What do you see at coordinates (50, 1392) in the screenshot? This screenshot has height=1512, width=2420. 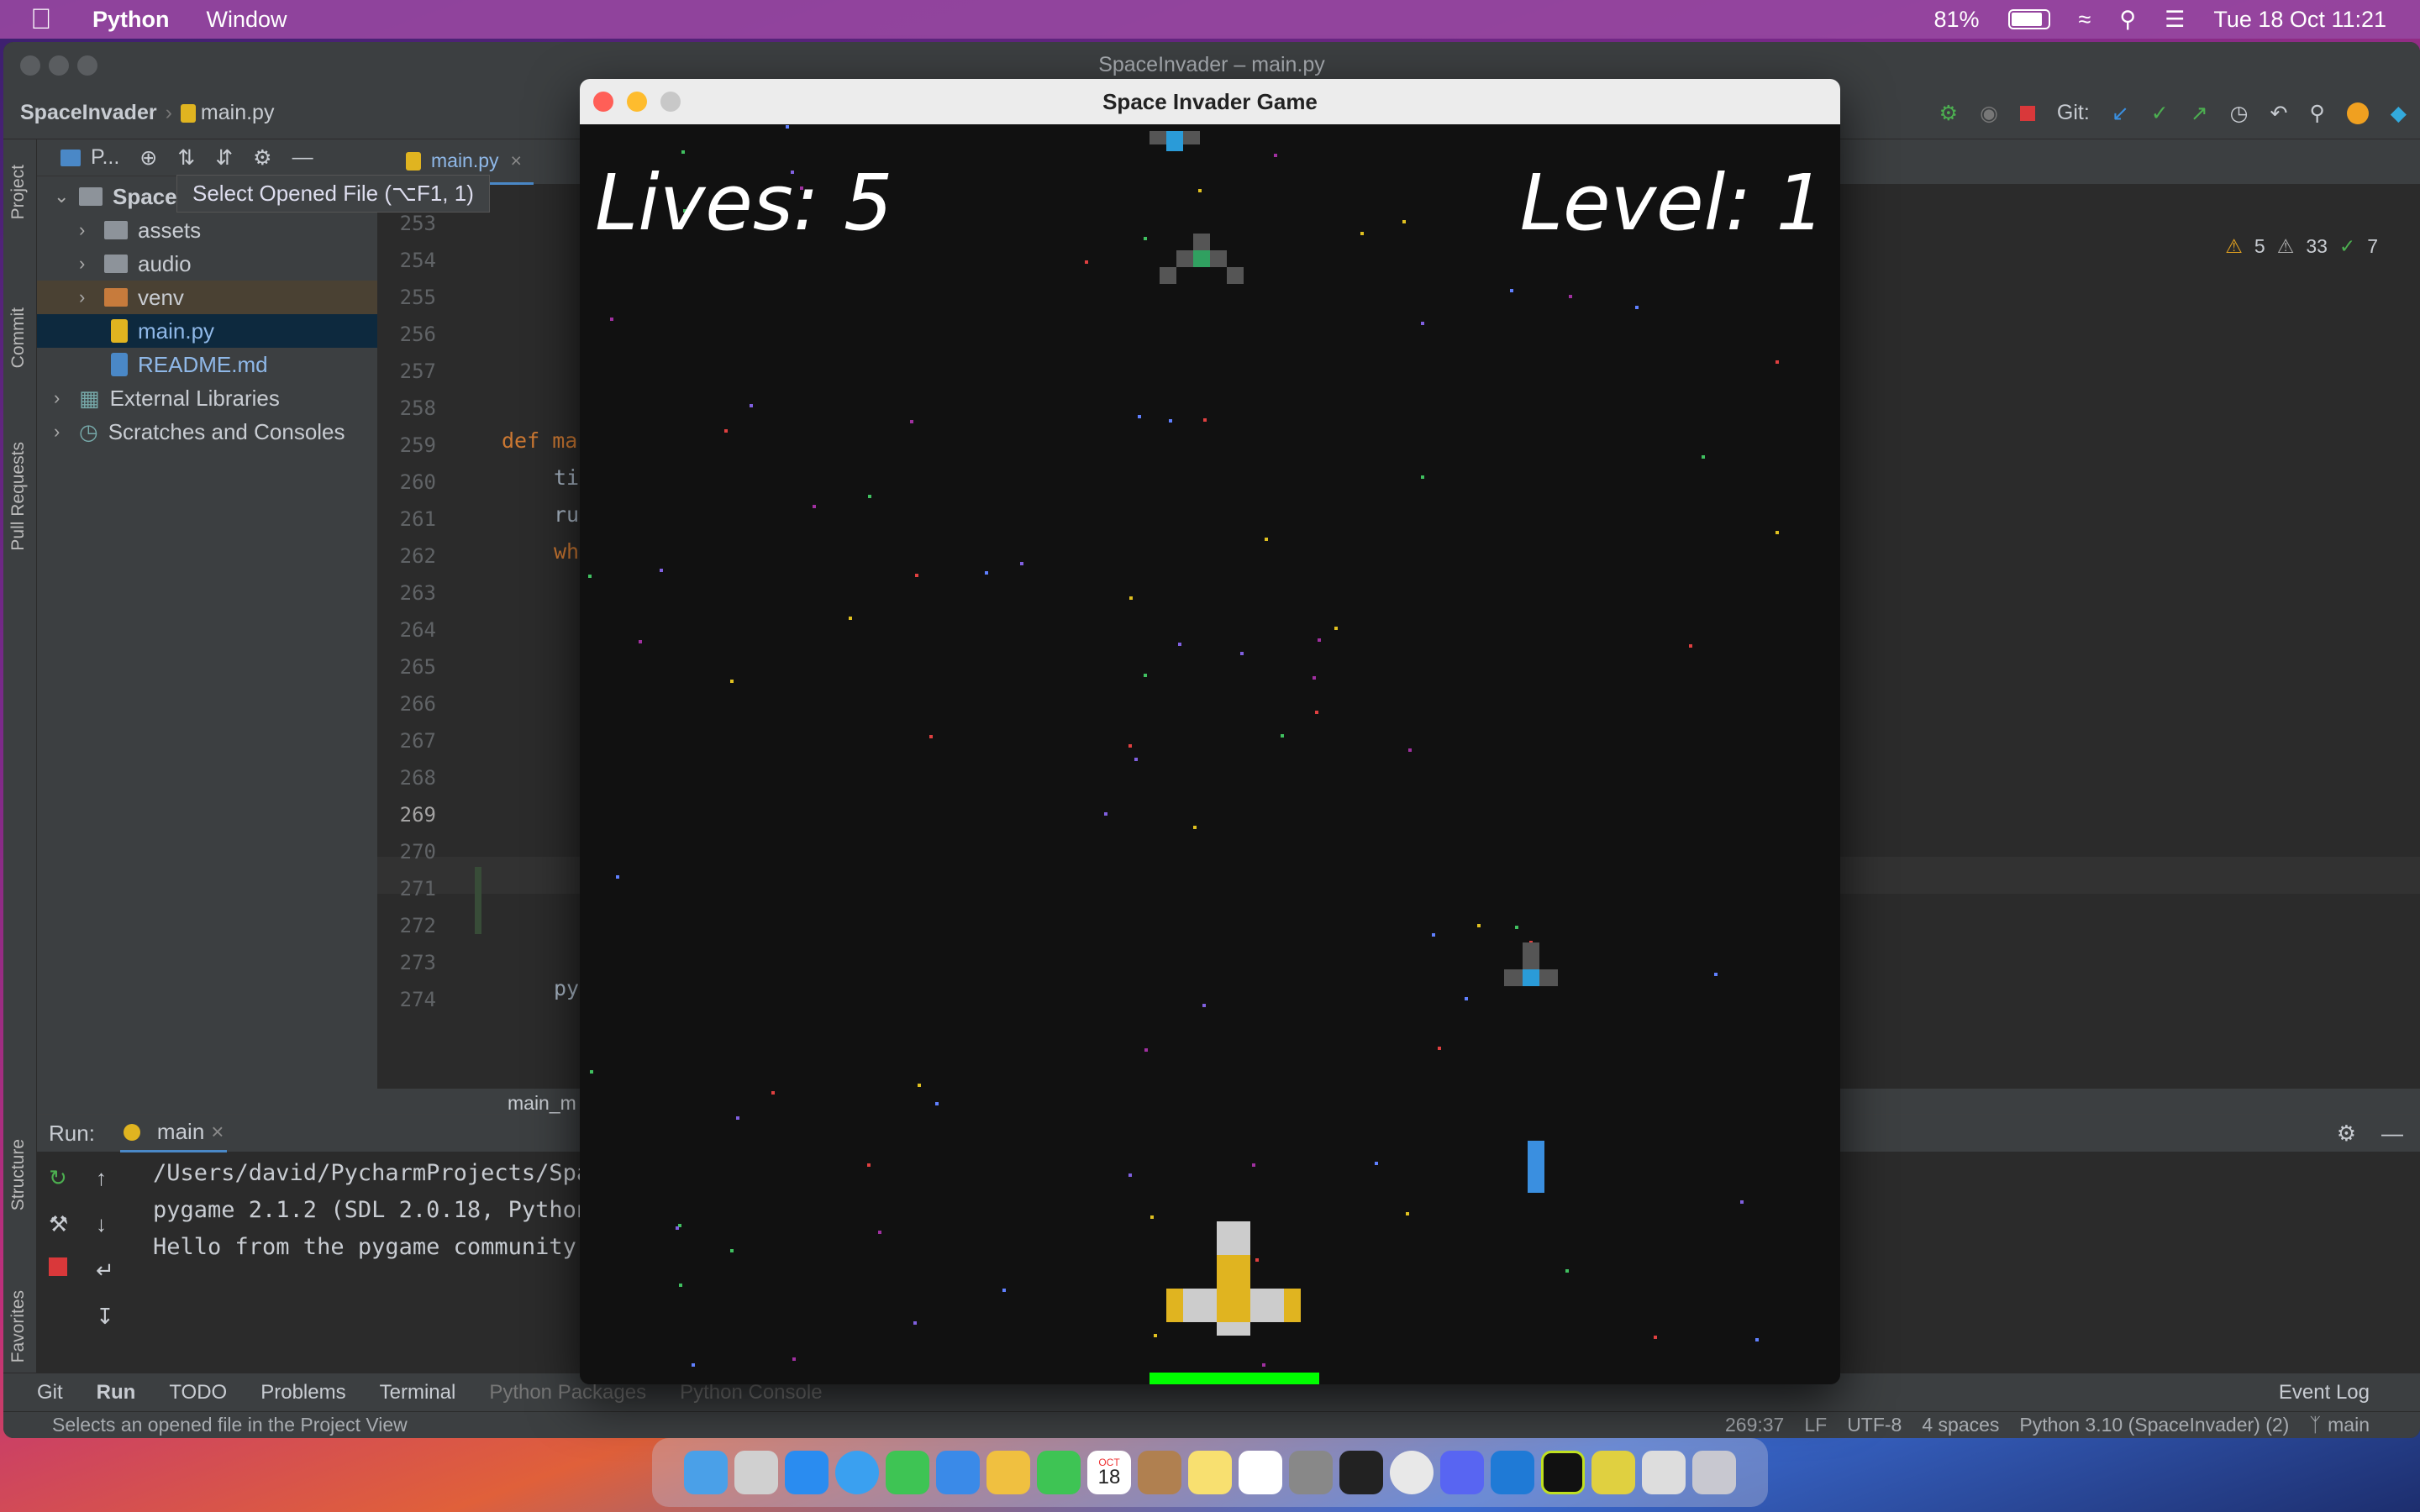 I see `tool-tab-git: Git` at bounding box center [50, 1392].